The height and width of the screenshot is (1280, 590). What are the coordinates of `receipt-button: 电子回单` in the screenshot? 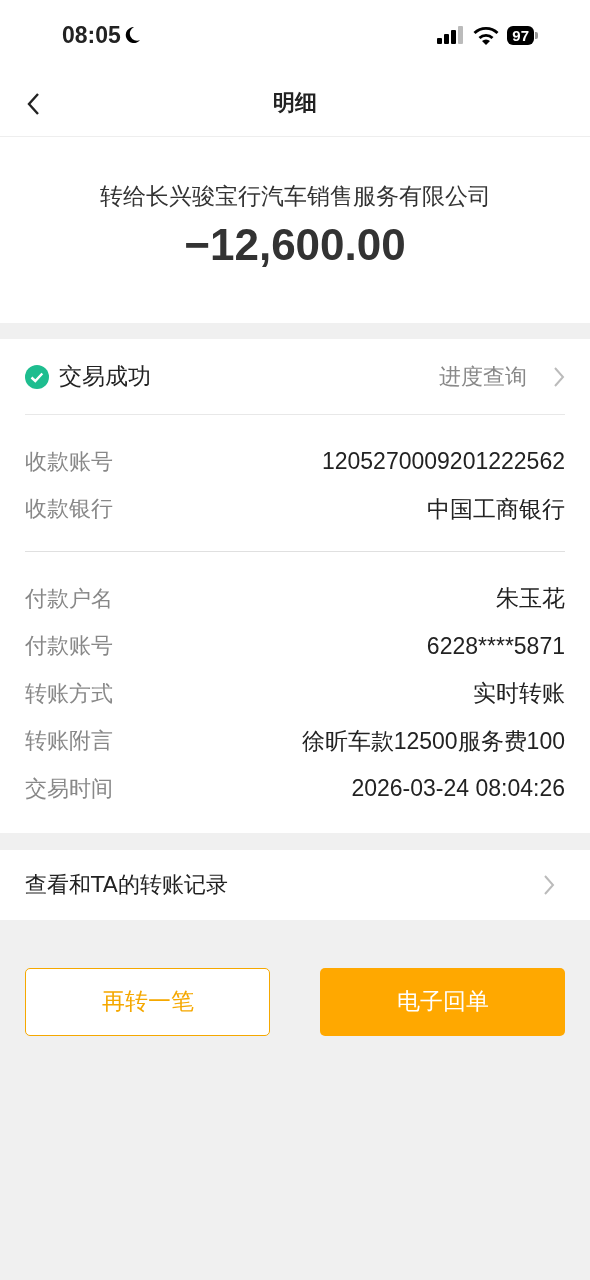 It's located at (442, 1001).